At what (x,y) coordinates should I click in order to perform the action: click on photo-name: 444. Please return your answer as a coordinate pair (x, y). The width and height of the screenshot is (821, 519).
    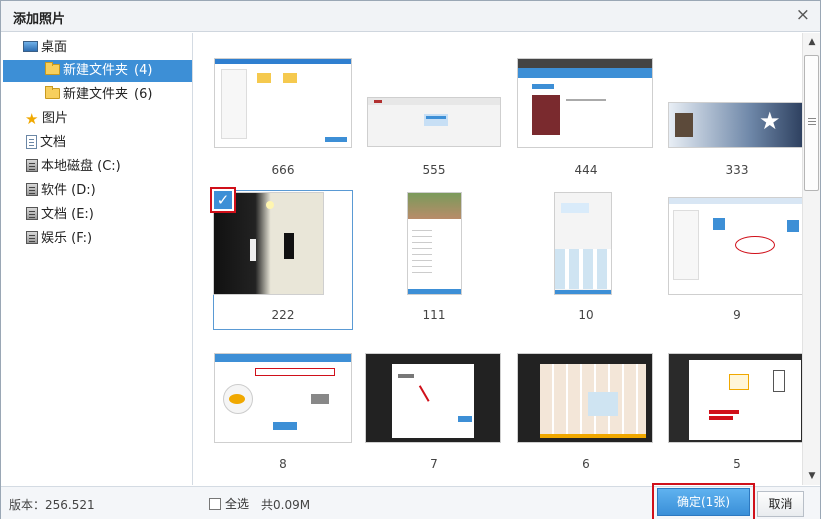
    Looking at the image, I should click on (586, 170).